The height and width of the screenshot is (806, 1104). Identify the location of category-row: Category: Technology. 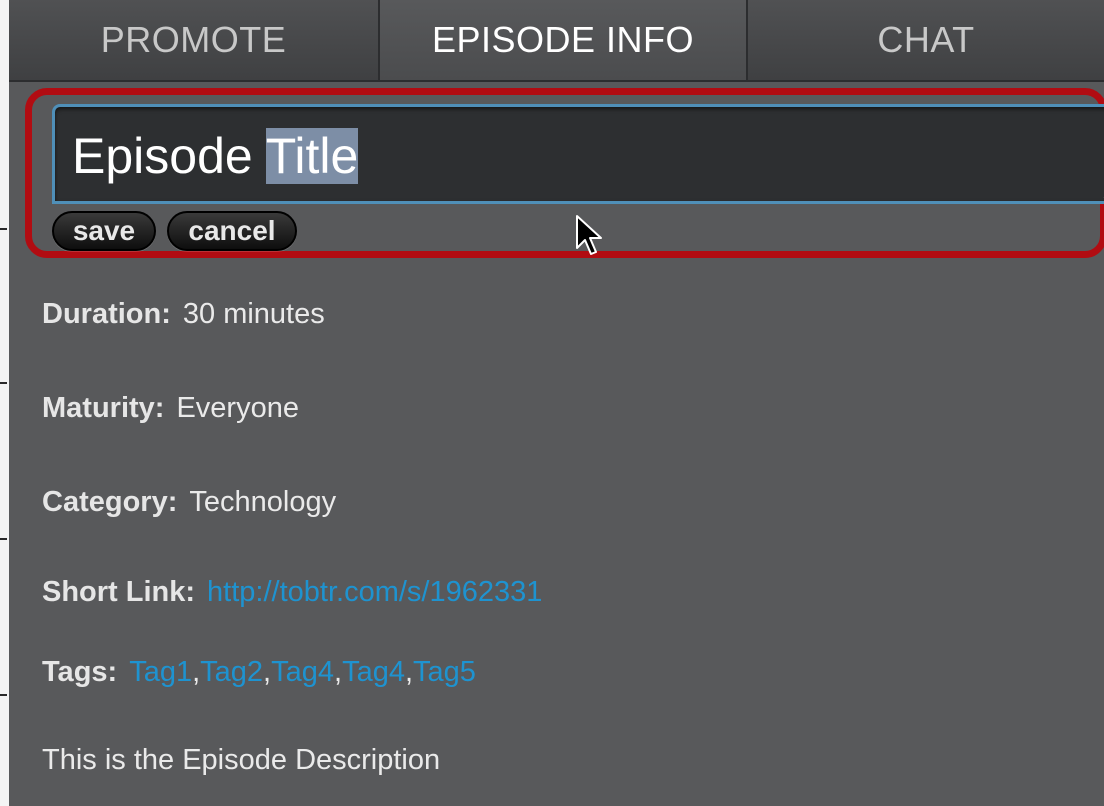
(189, 502).